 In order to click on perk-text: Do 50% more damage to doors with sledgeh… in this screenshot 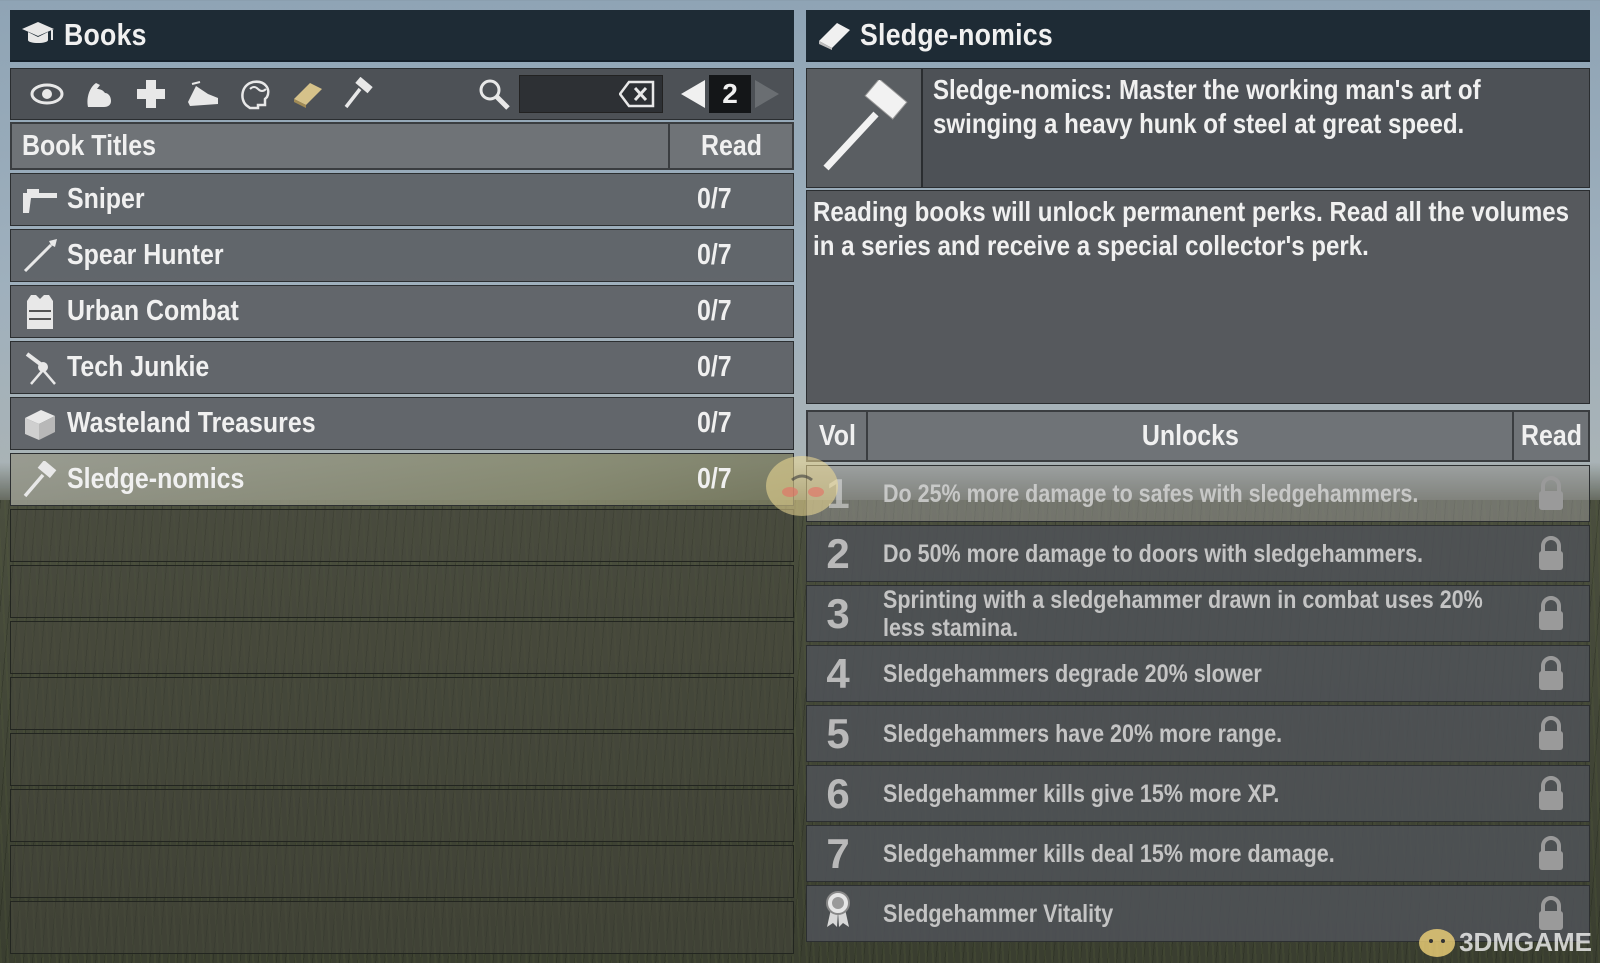, I will do `click(1153, 553)`.